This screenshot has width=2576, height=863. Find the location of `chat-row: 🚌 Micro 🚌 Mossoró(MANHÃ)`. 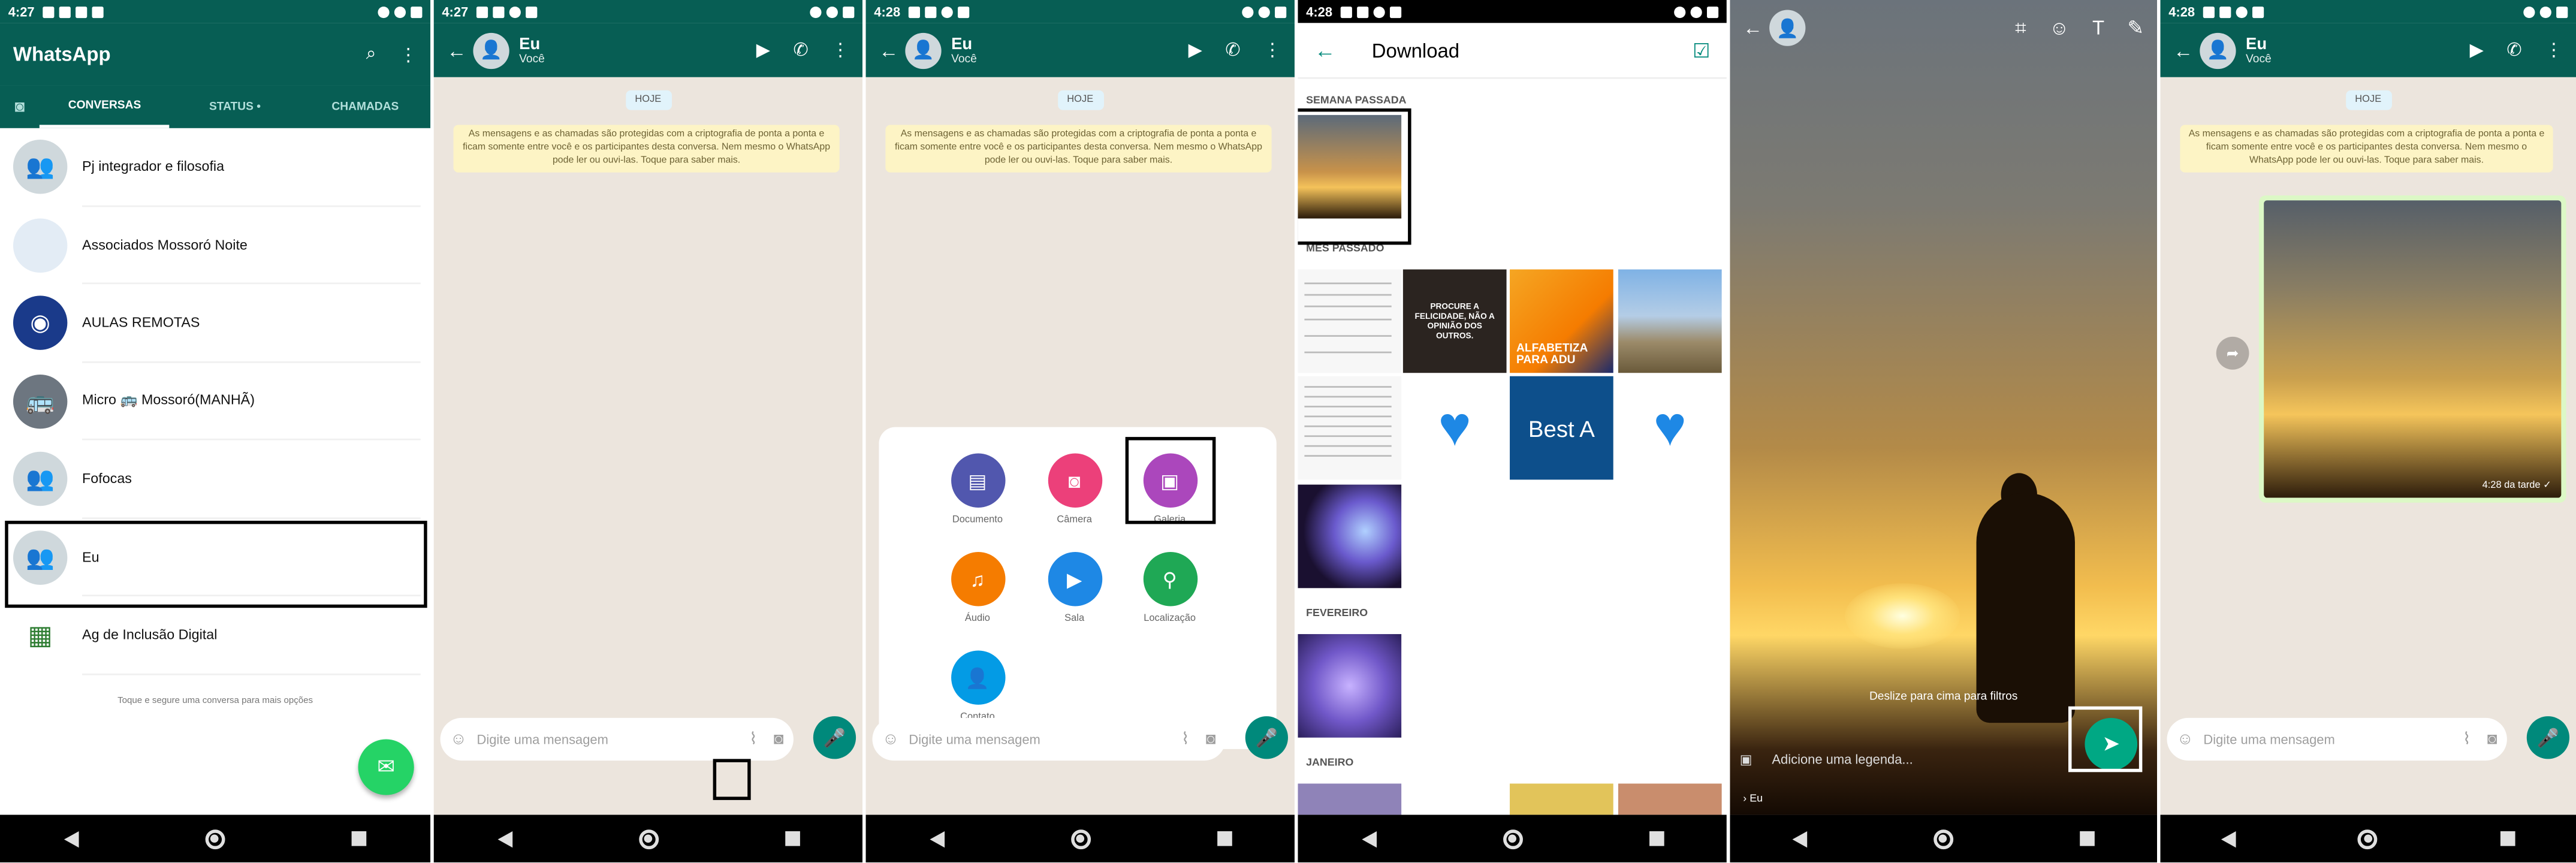

chat-row: 🚌 Micro 🚌 Mossoró(MANHÃ) is located at coordinates (215, 401).